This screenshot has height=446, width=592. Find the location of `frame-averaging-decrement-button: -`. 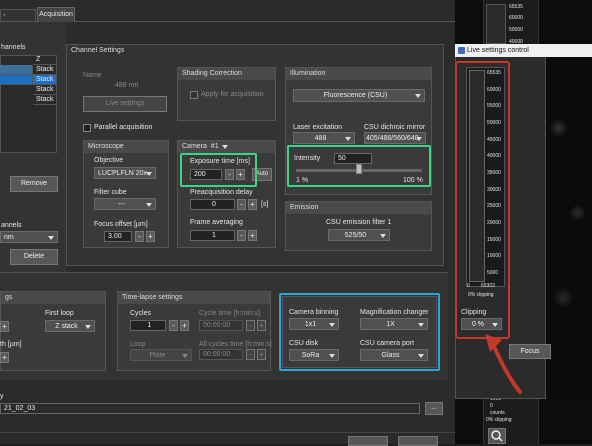

frame-averaging-decrement-button: - is located at coordinates (241, 235).